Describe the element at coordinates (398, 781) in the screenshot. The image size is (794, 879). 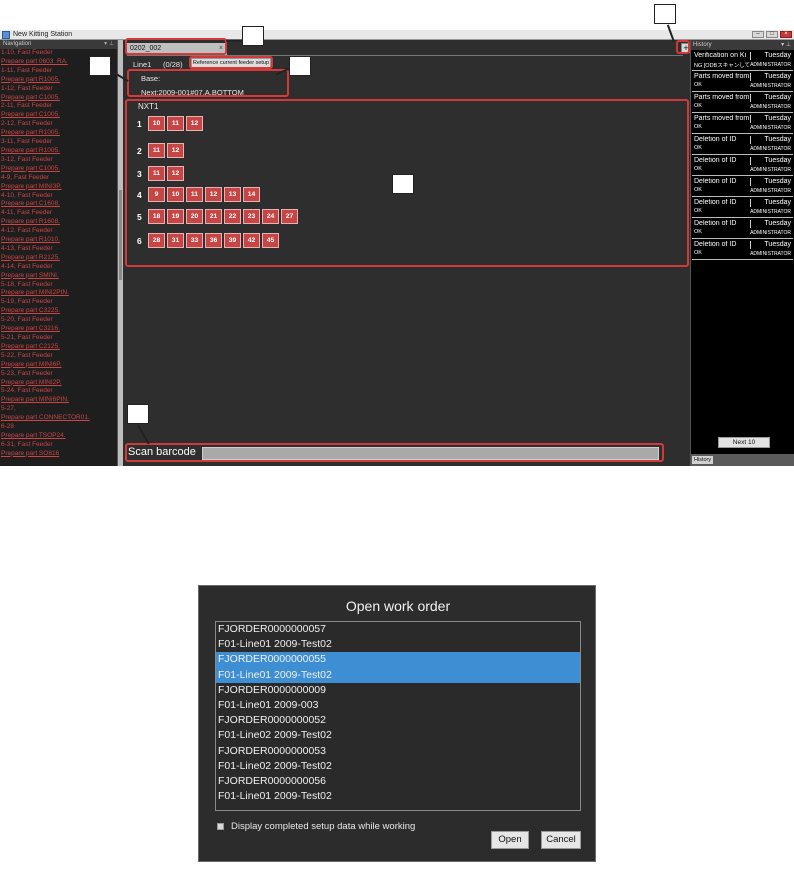
I see `work-order-id: FJORDER0000000056` at that location.